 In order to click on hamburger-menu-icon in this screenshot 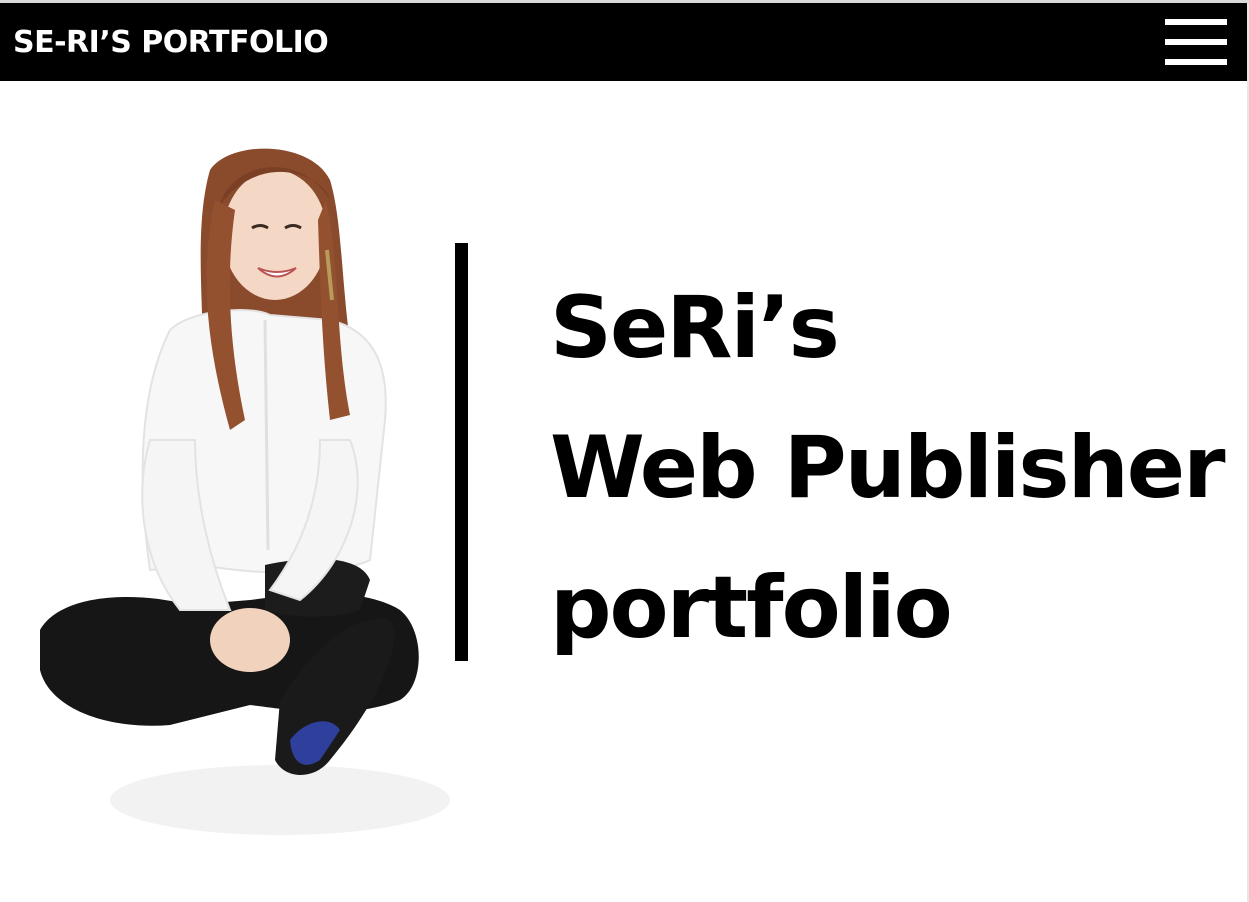, I will do `click(1196, 42)`.